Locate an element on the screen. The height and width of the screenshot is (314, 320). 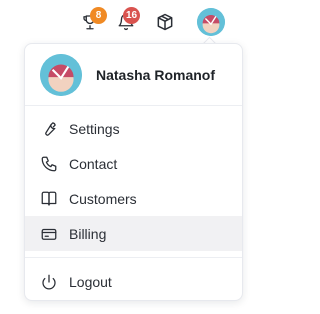
logout-label: Logout is located at coordinates (90, 281).